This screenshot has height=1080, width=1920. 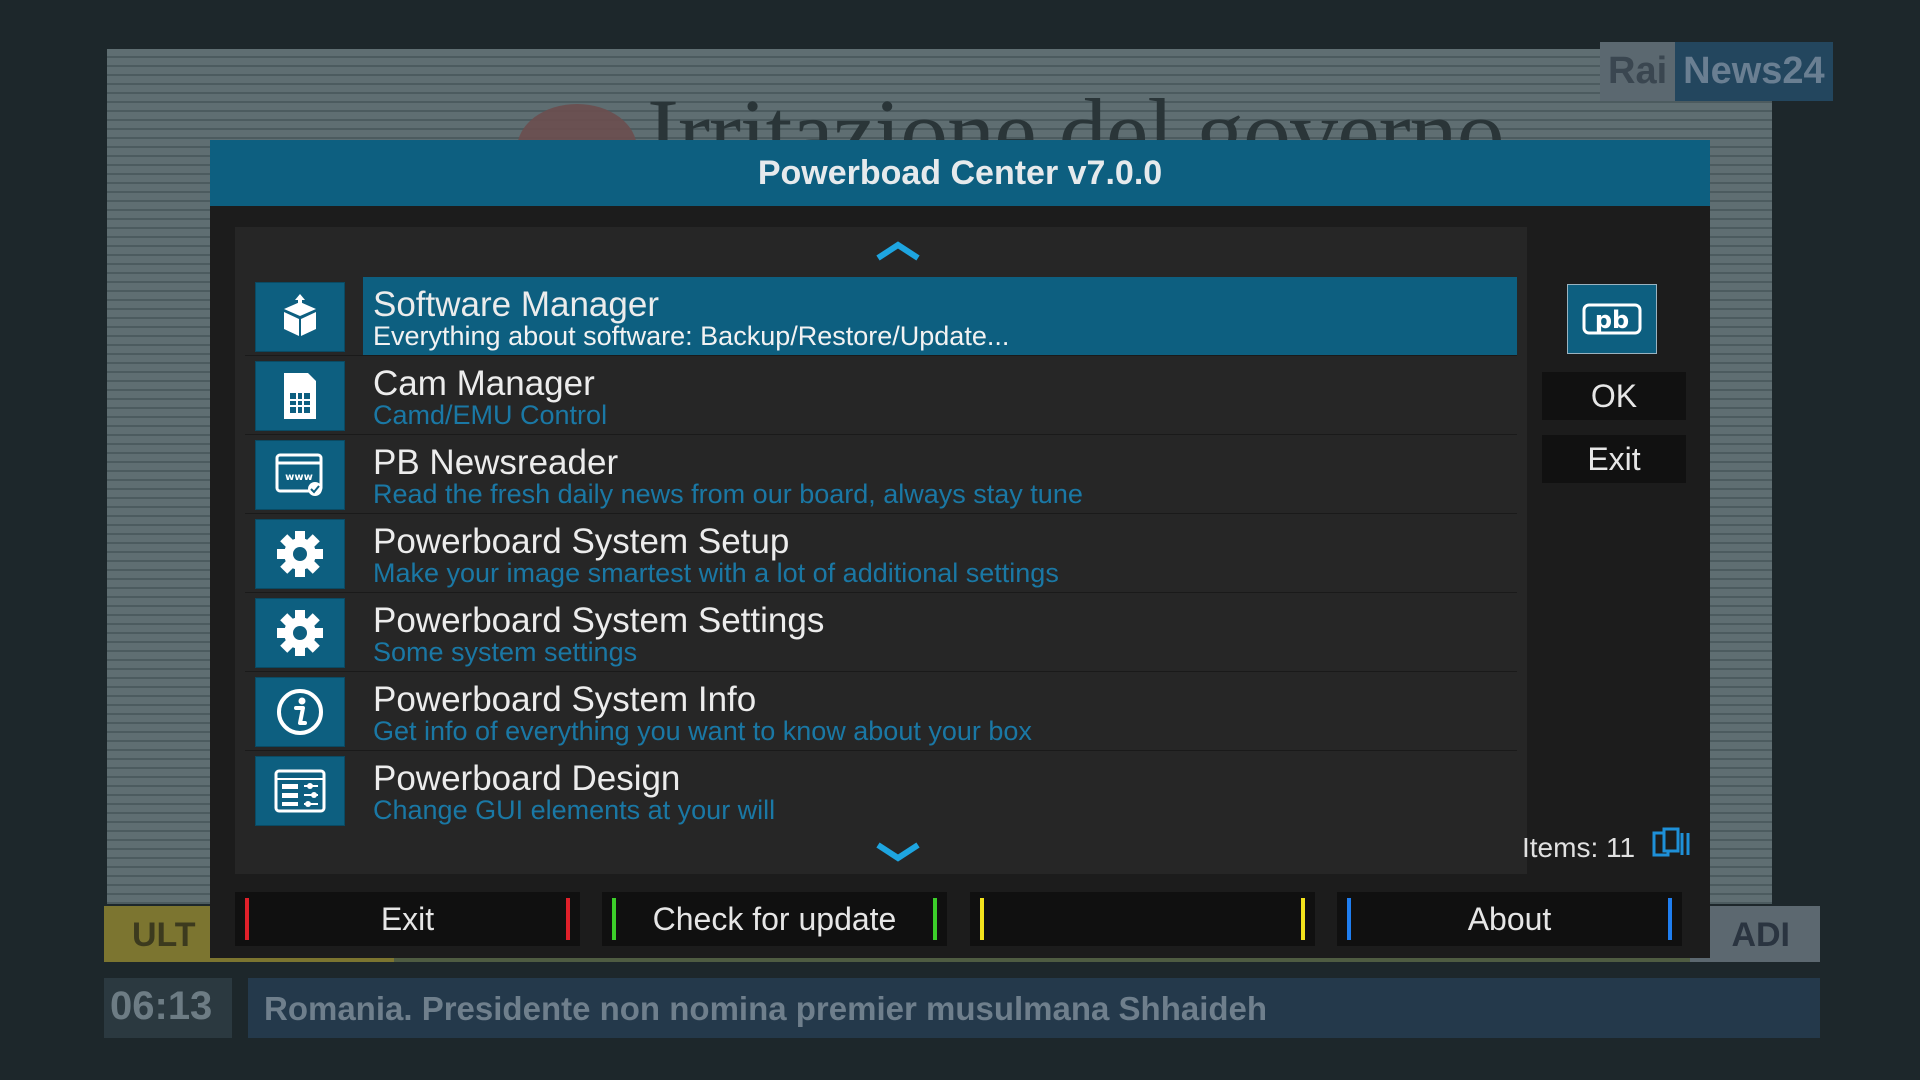 I want to click on menu-item-title: Powerboard System Setup, so click(x=581, y=541).